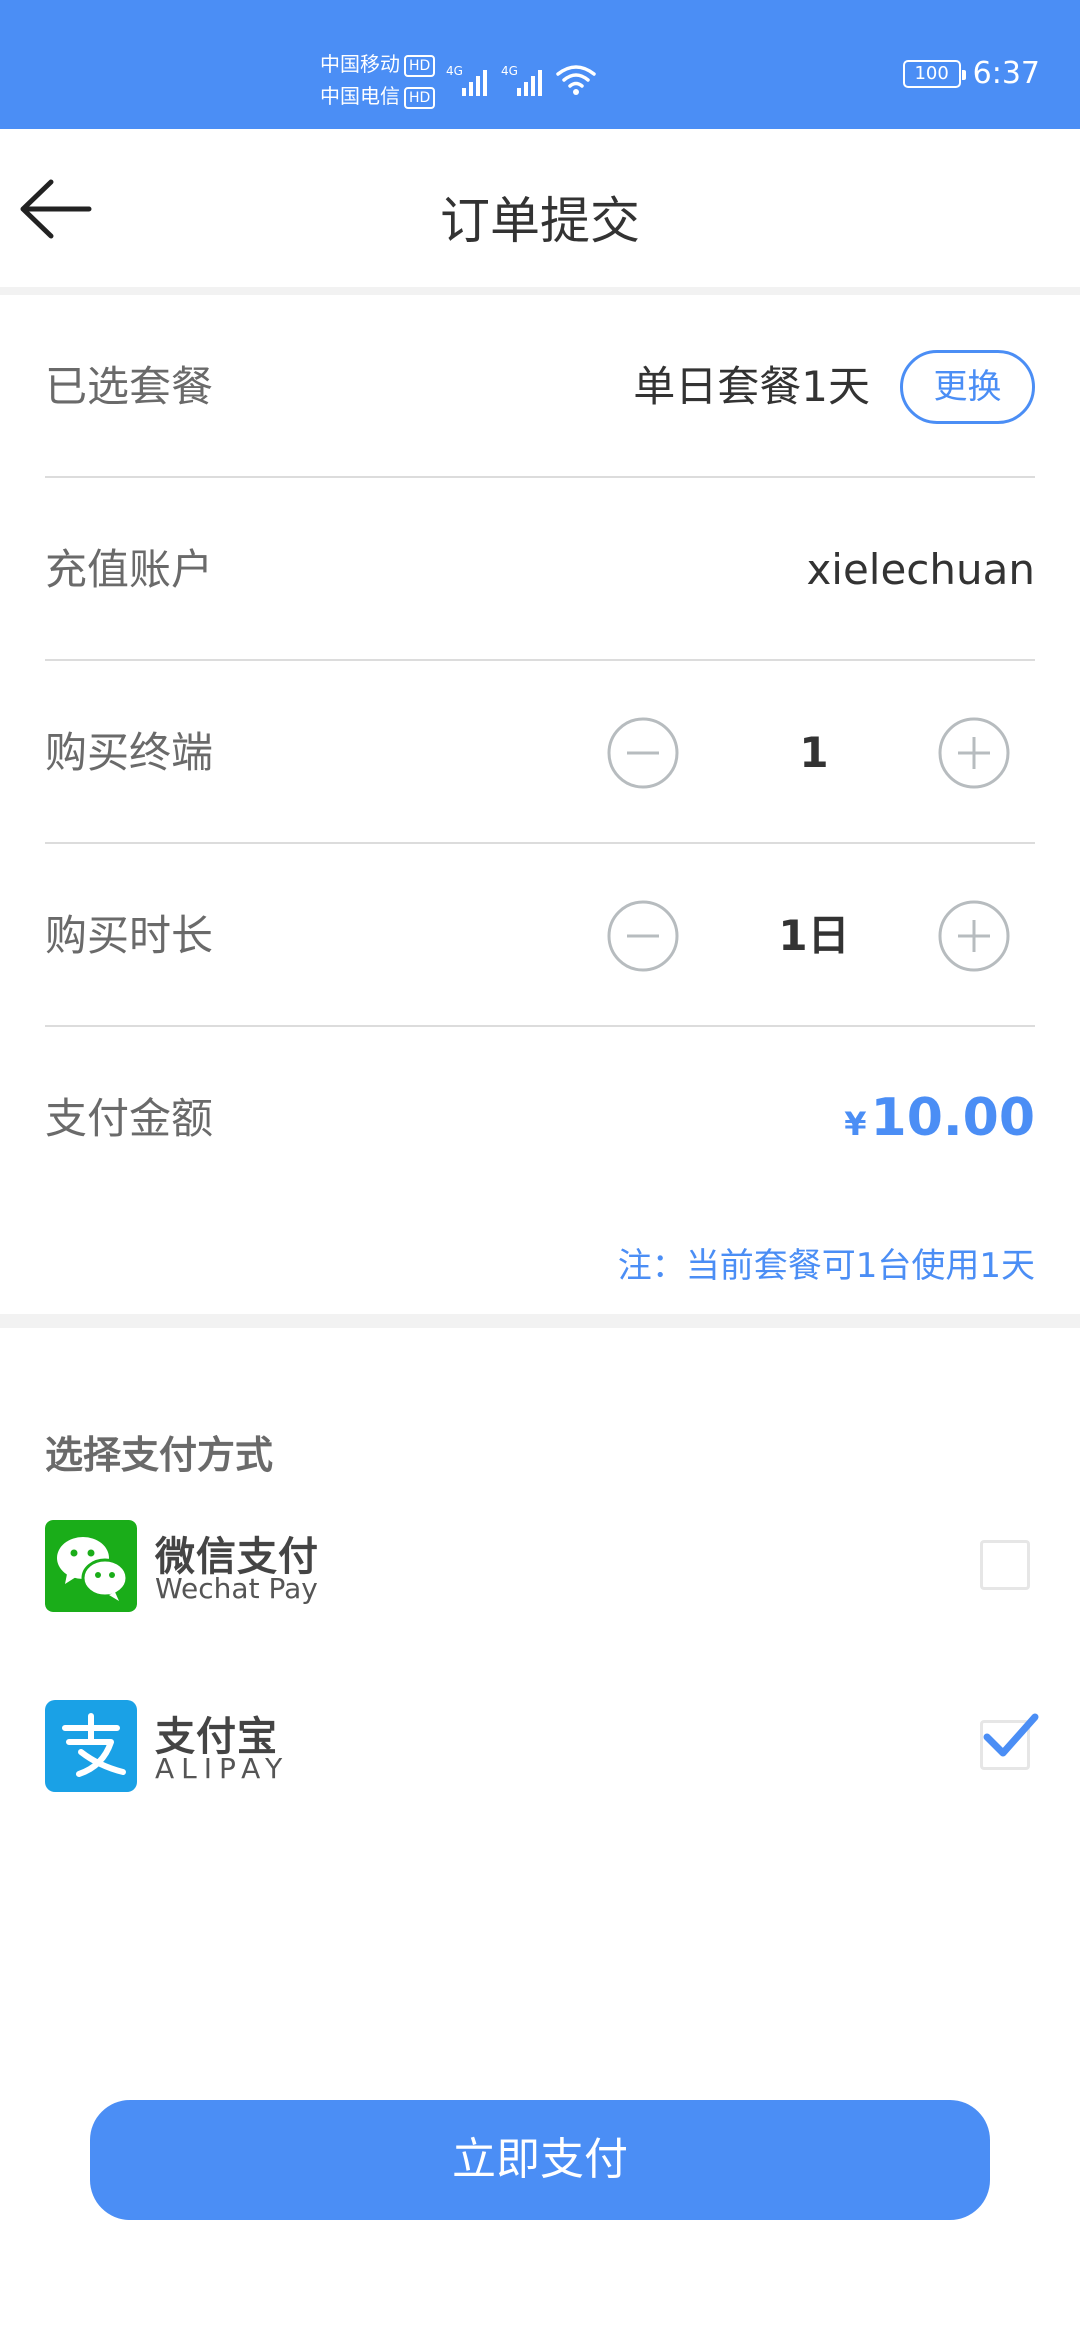 Image resolution: width=1080 pixels, height=2340 pixels. I want to click on status-bar: 中国移动 HD 中国电信 HD 4G 4G 100 6:37, so click(540, 64).